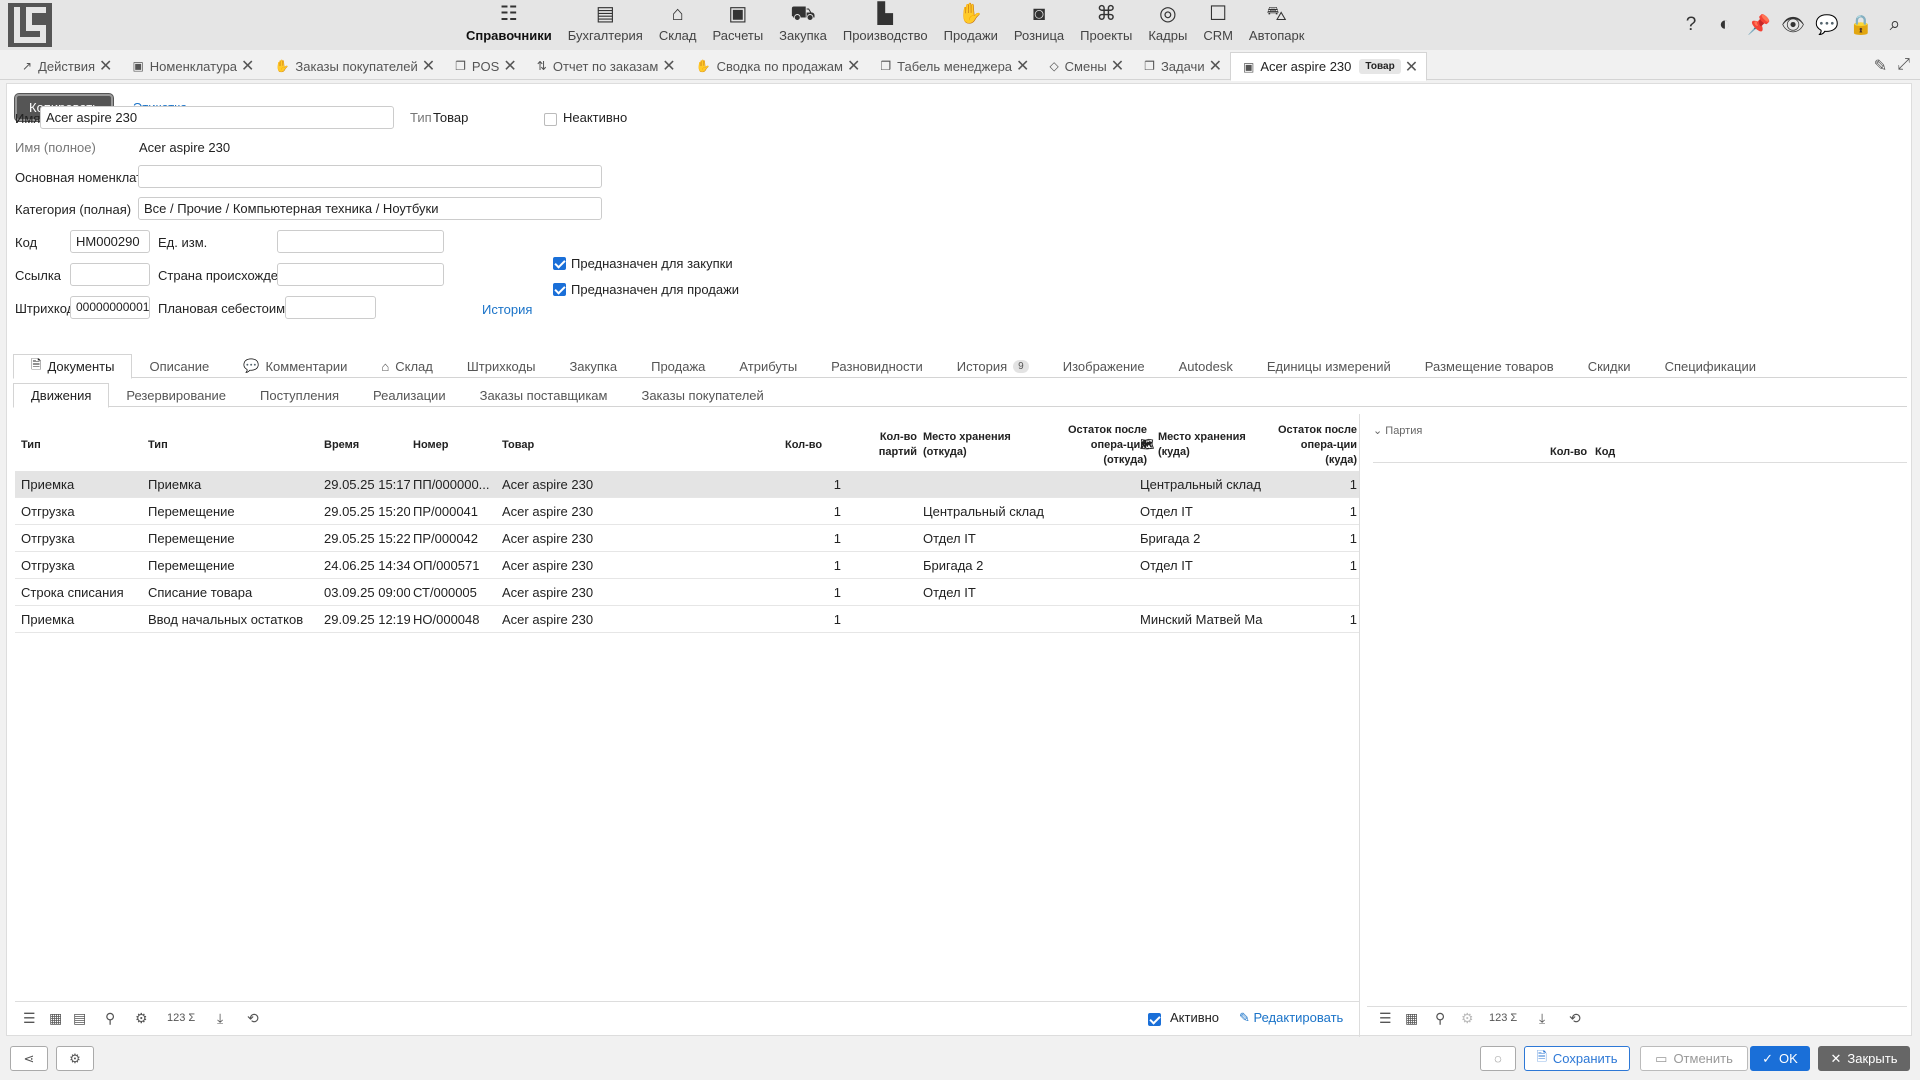 The height and width of the screenshot is (1080, 1920). I want to click on subtab-4: Заказы поставщикам, so click(544, 395).